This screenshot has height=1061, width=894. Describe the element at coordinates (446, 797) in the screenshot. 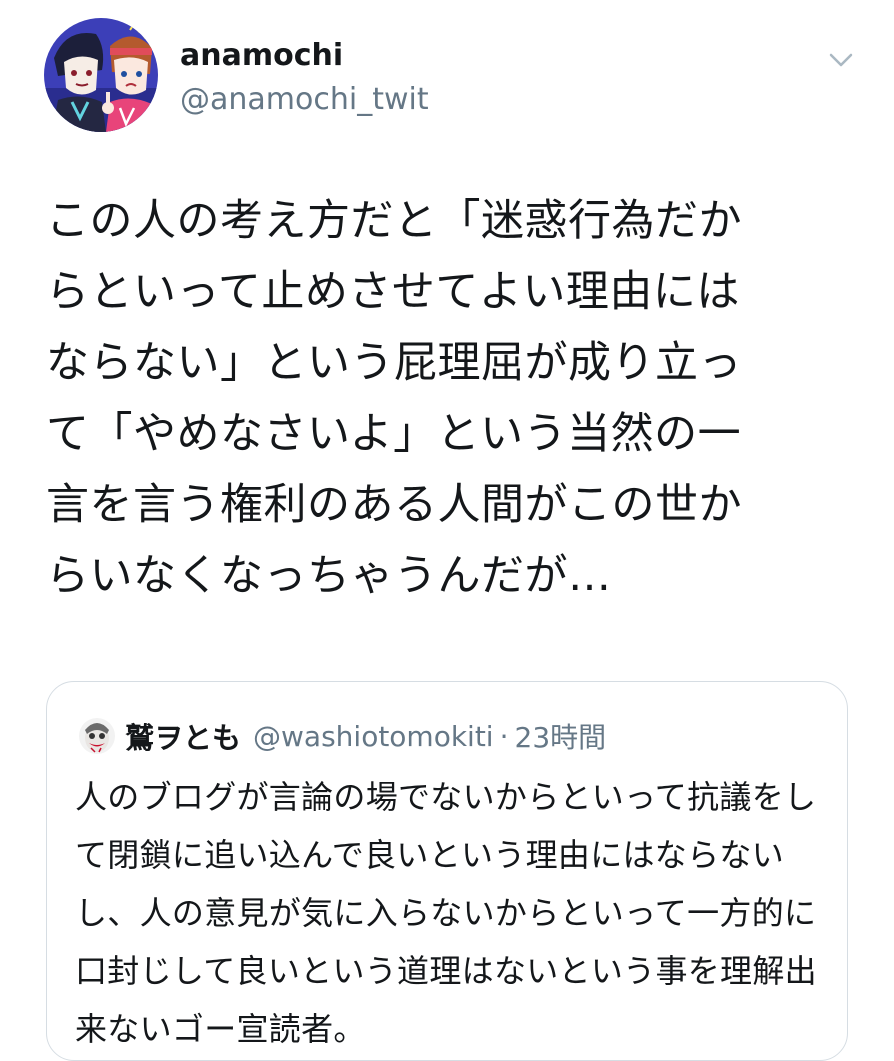

I see `quoted-text-line: 人のブログが言論の場でないからといって抗議をし` at that location.